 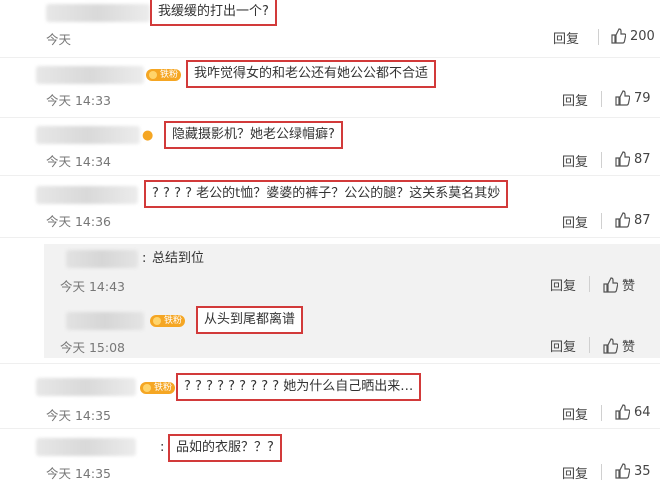 What do you see at coordinates (92, 286) in the screenshot?
I see `reply-time: 今天 14:43` at bounding box center [92, 286].